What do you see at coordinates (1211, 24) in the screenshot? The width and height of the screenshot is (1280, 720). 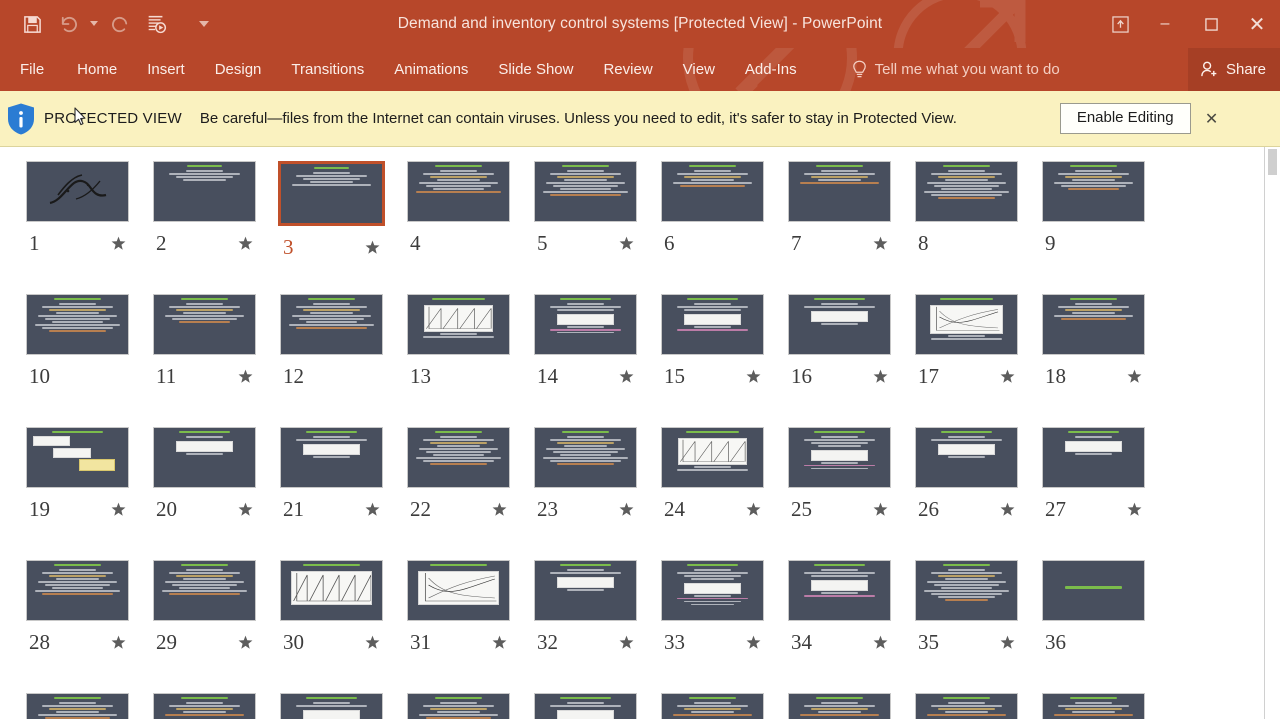 I see `restore-button` at bounding box center [1211, 24].